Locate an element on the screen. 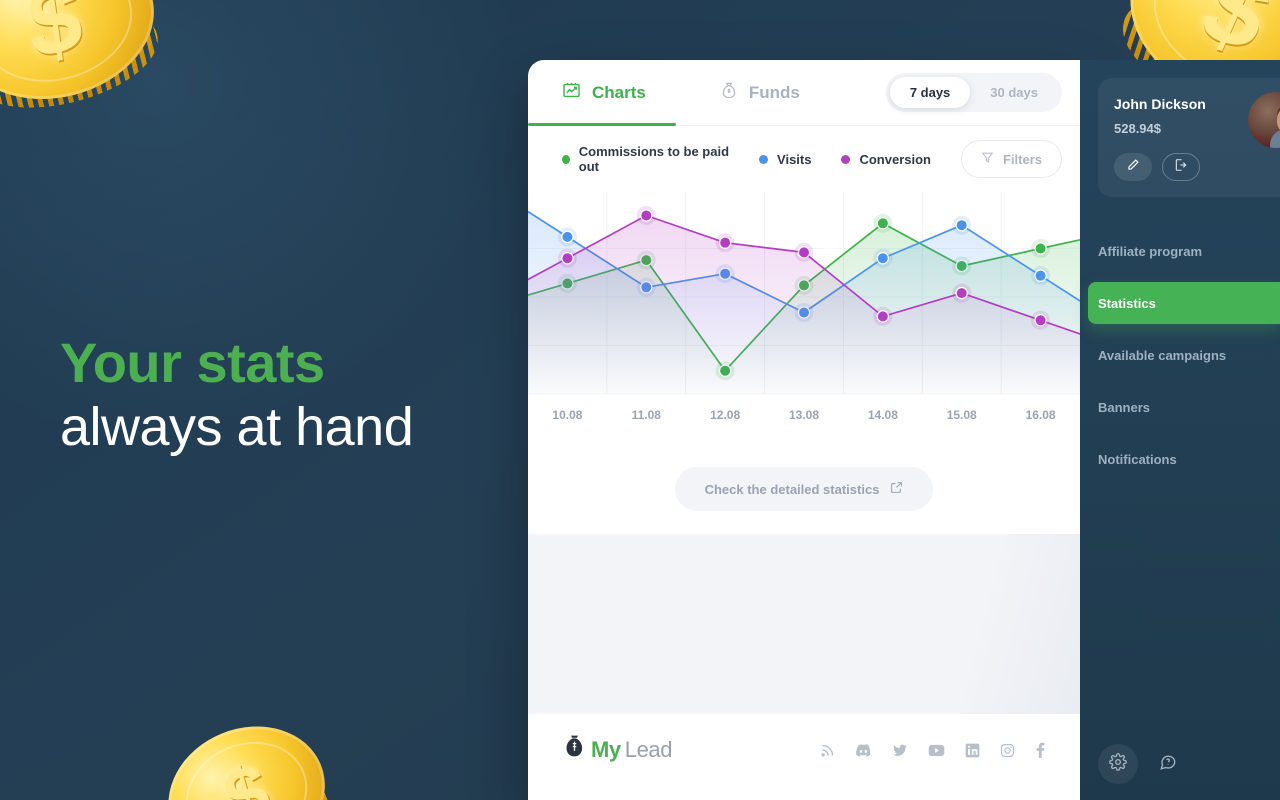  filters-button: Filters is located at coordinates (1011, 159).